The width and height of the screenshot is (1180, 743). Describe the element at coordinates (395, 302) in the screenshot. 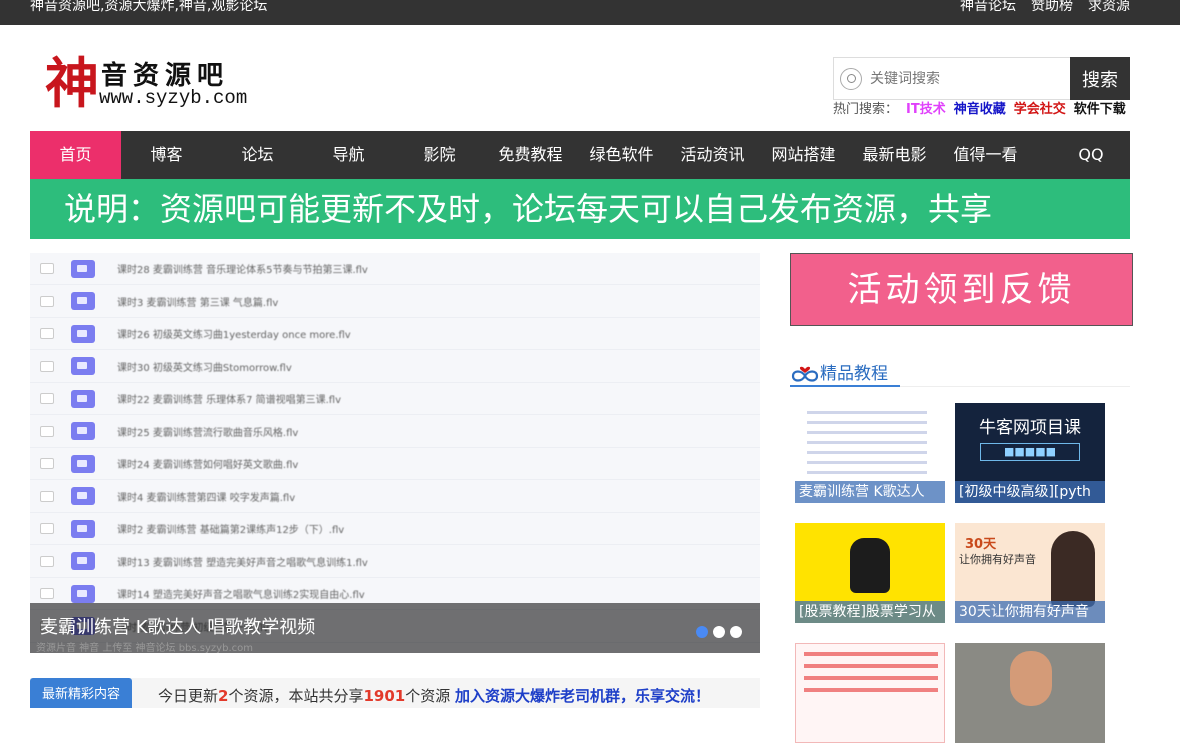

I see `file-row: 课时3 麦霸训练营 第三课 气息篇.flv` at that location.